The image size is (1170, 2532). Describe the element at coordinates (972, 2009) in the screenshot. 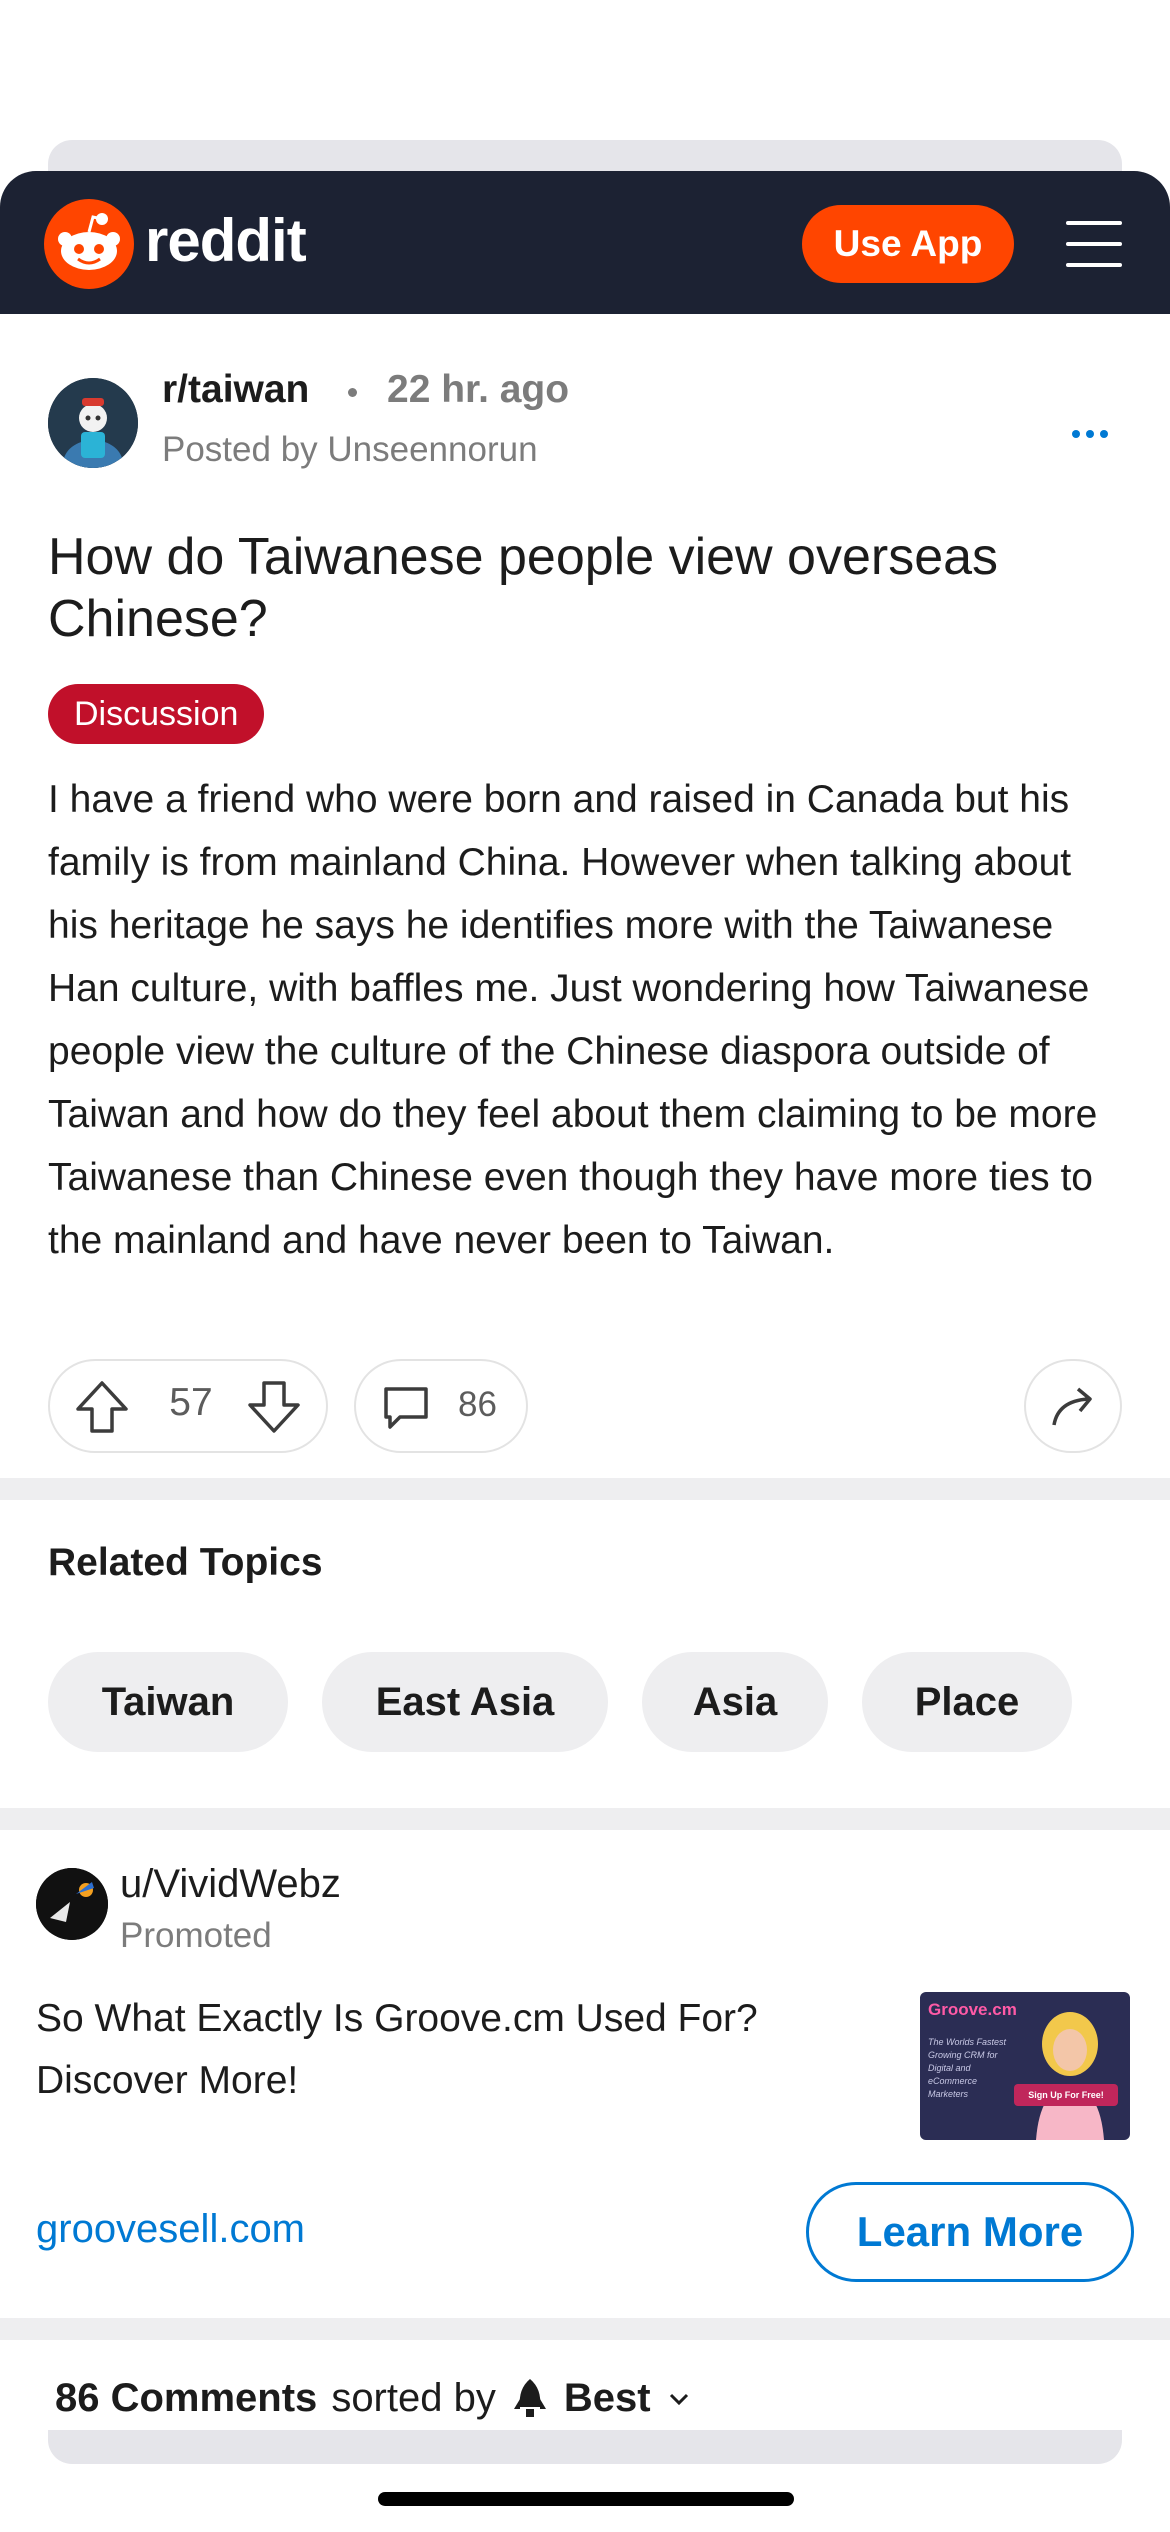

I see `ad-thumb-brand: Groove.cm` at that location.